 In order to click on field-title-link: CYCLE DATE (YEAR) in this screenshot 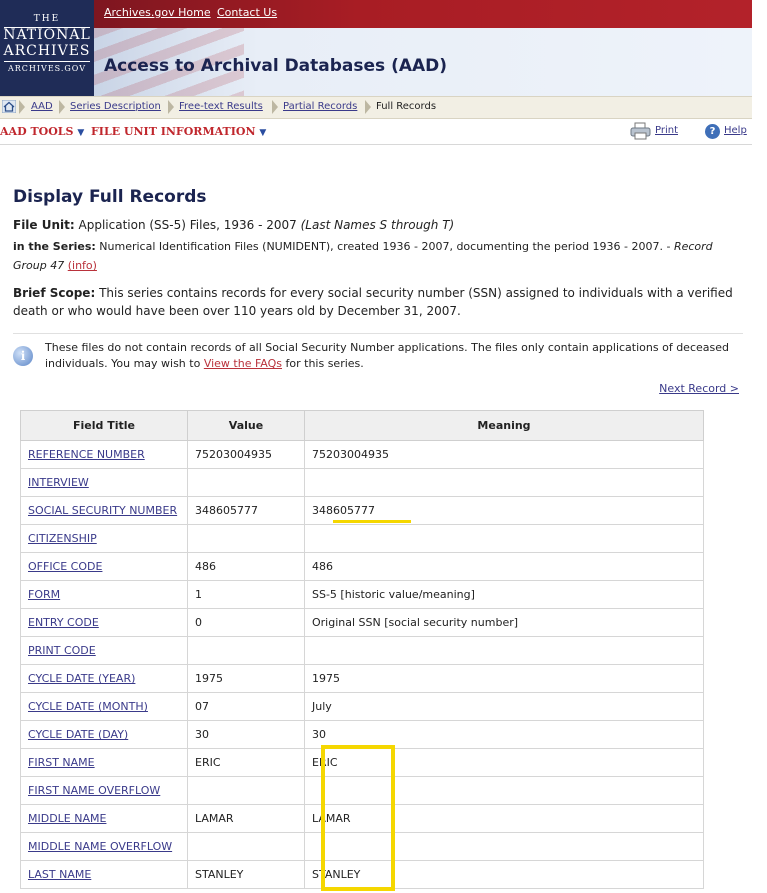, I will do `click(81, 678)`.